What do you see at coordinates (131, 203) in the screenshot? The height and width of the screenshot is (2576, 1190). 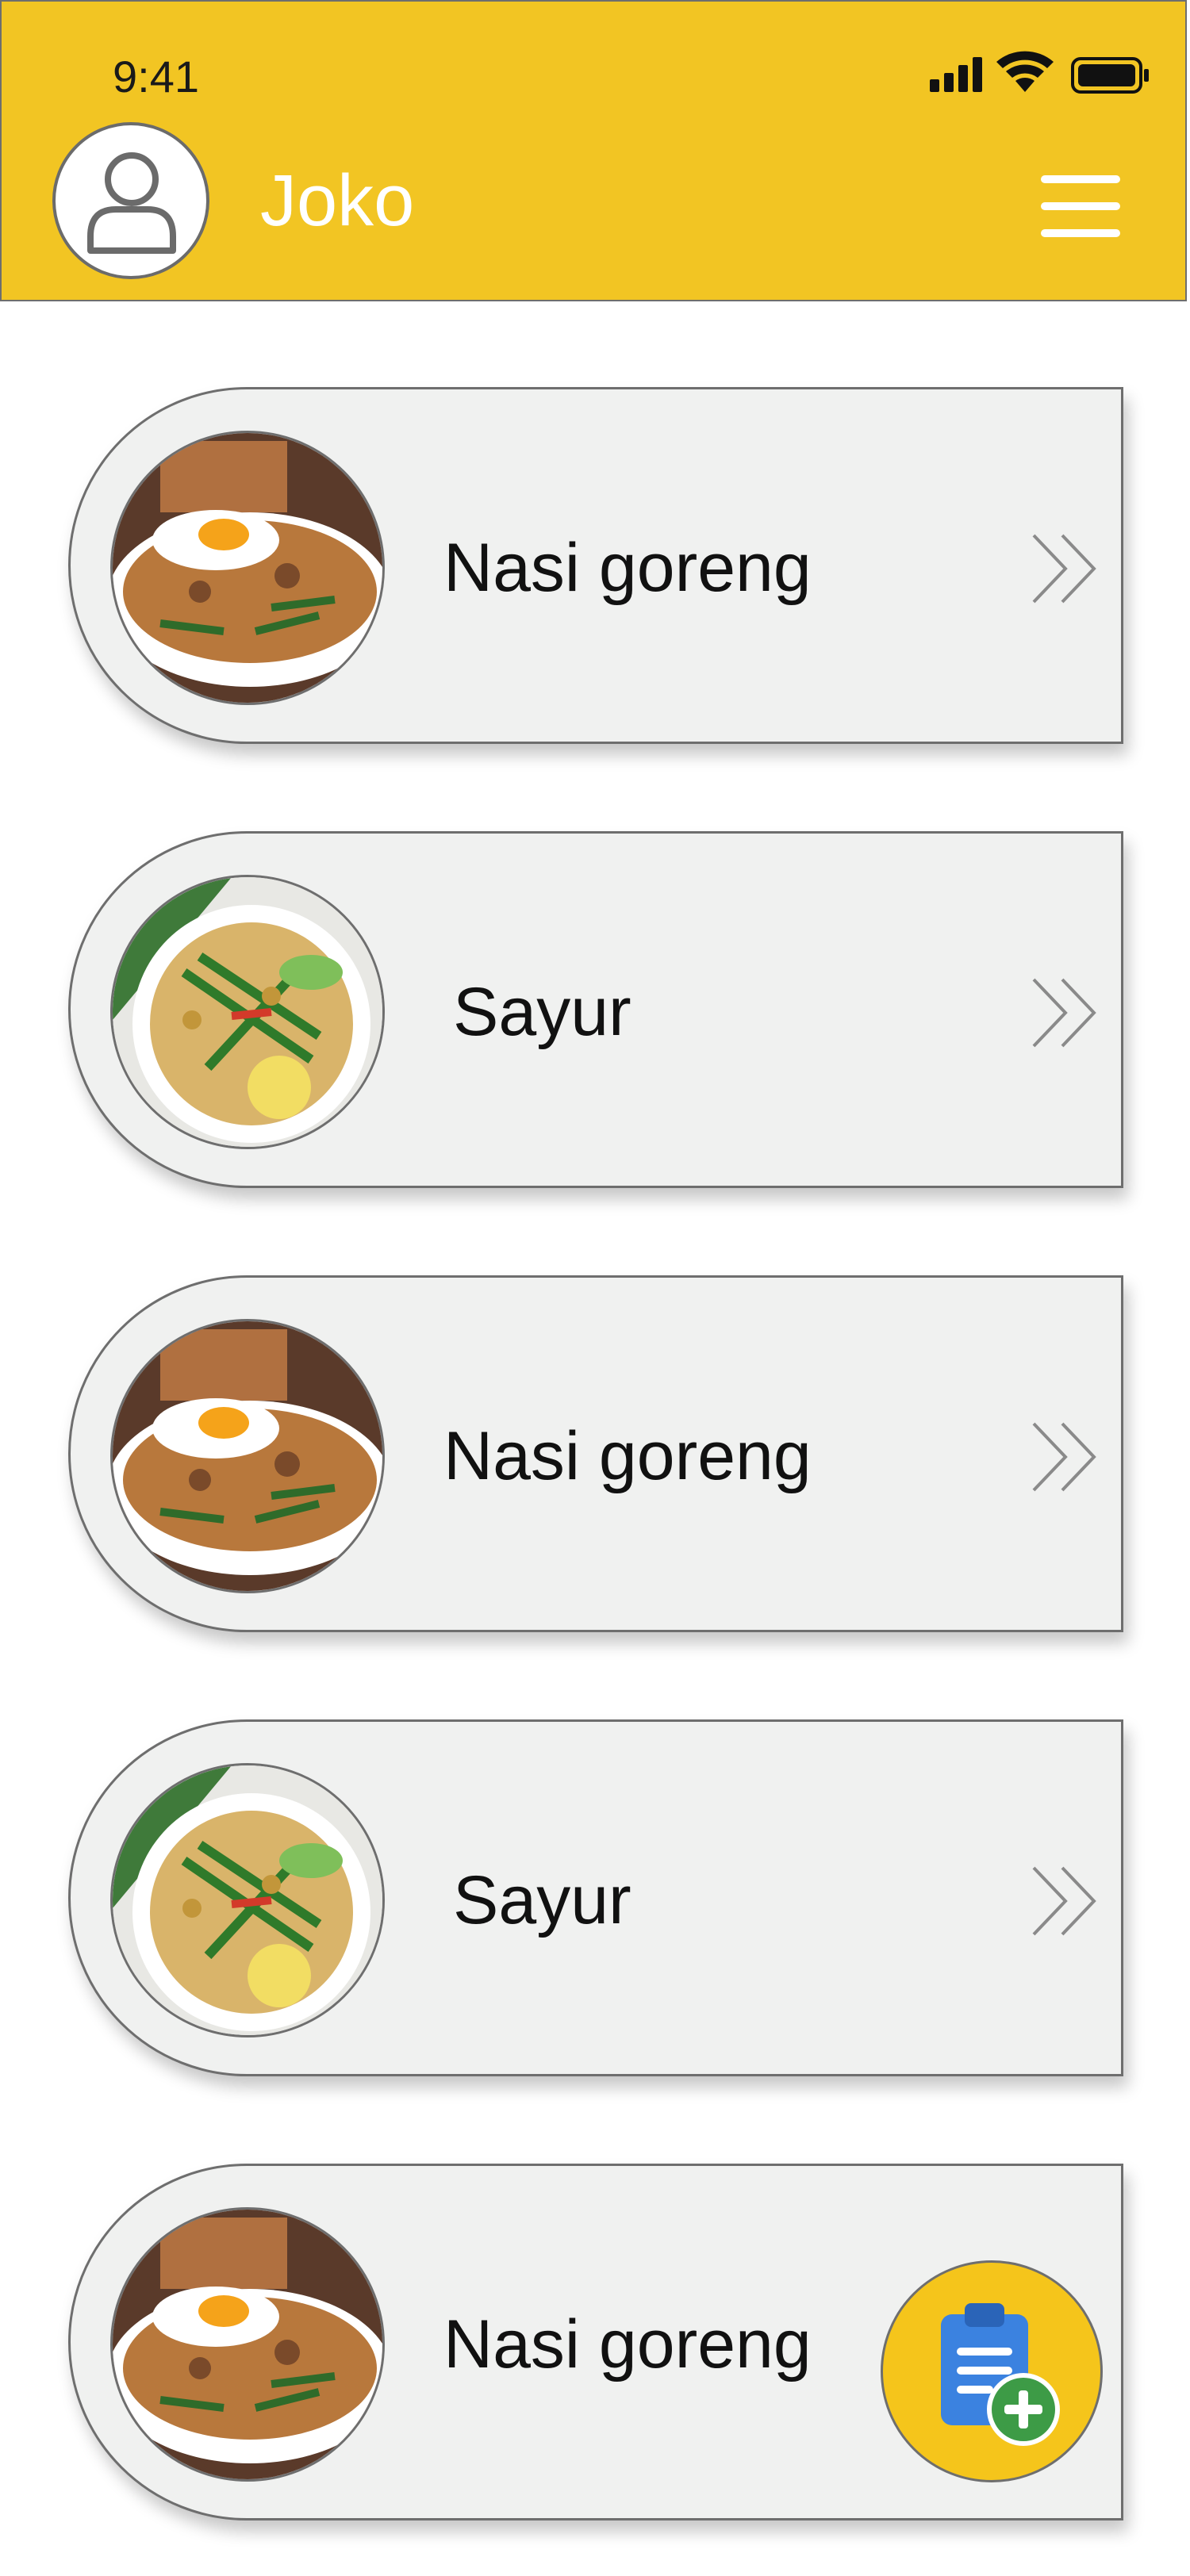 I see `user-outline-icon` at bounding box center [131, 203].